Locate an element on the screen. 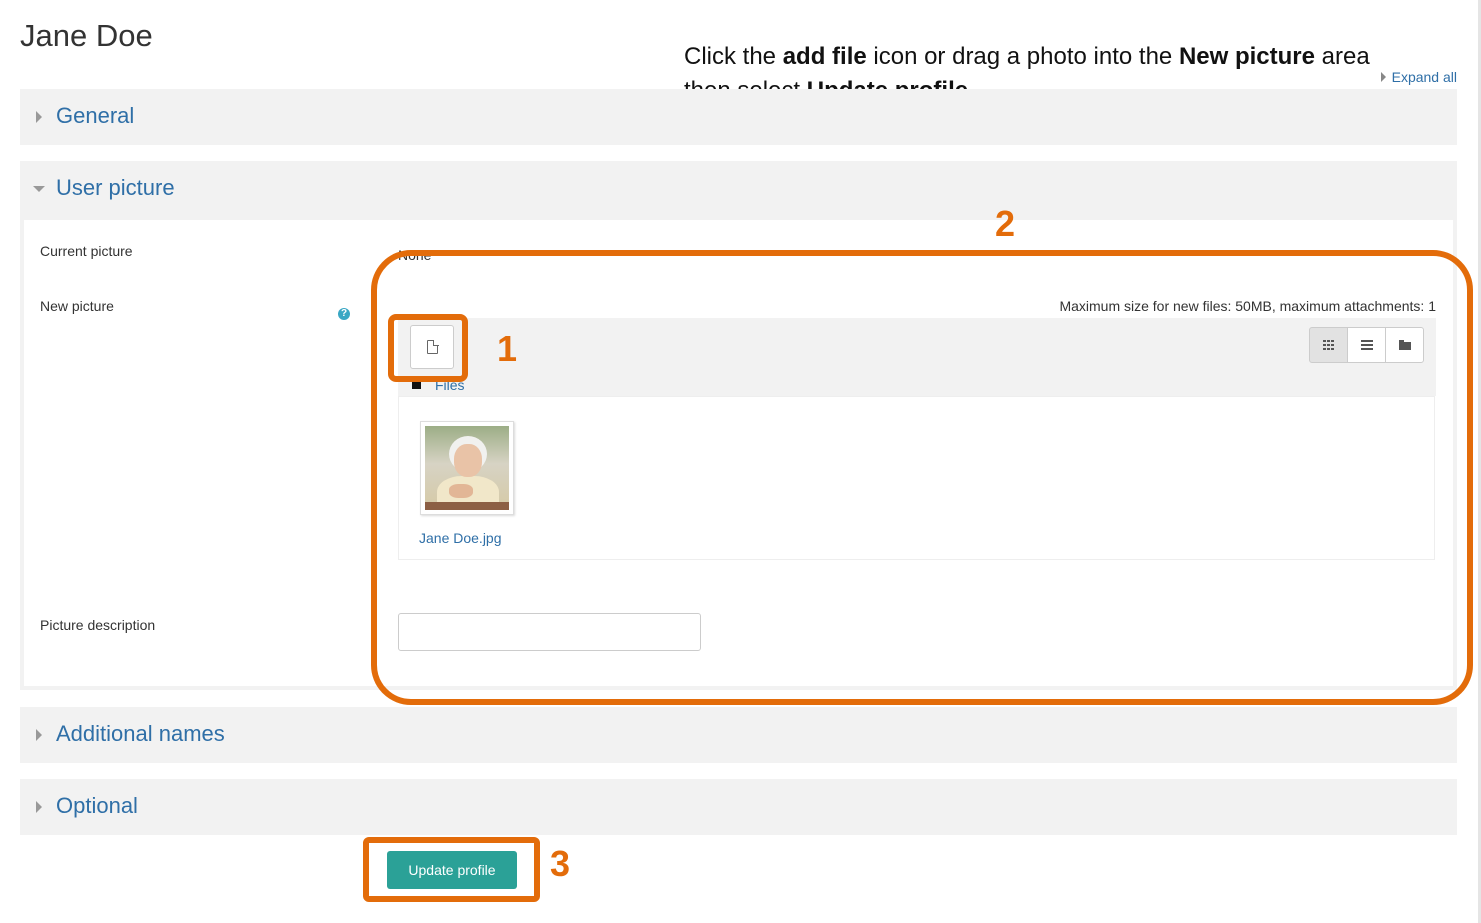 The width and height of the screenshot is (1481, 923). section-user-picture-label: User picture is located at coordinates (115, 187).